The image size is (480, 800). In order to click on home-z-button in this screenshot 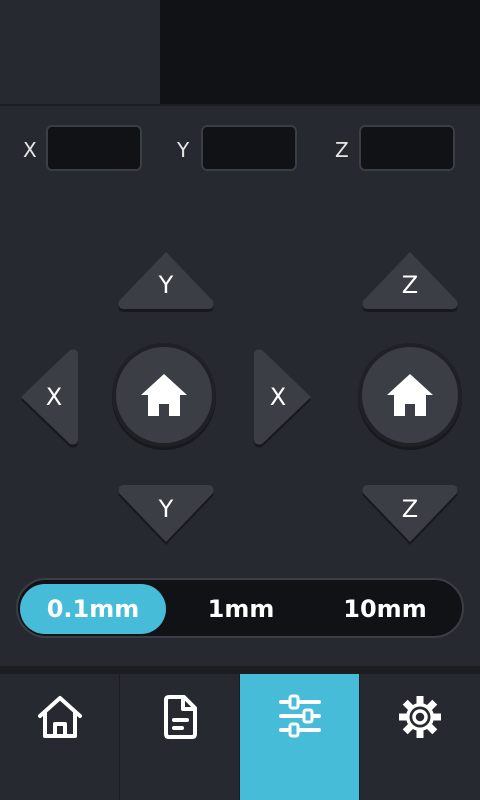, I will do `click(410, 395)`.